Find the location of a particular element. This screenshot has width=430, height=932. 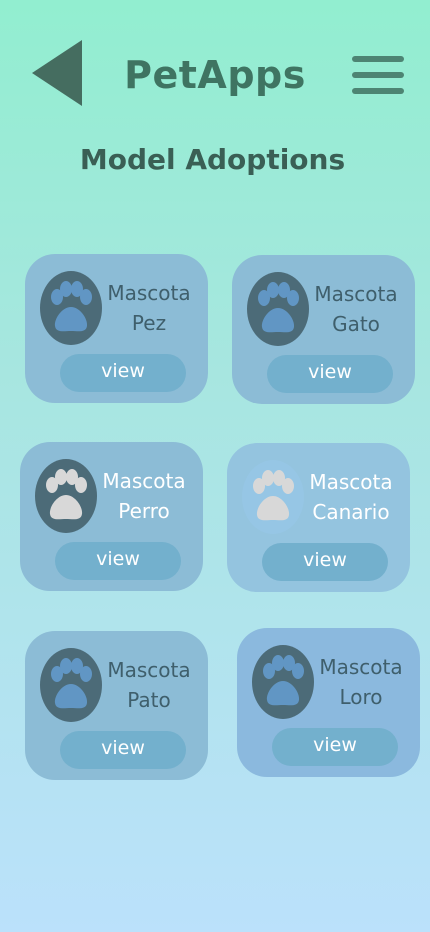

pet-card-pez: Mascota Pez view is located at coordinates (116, 328).